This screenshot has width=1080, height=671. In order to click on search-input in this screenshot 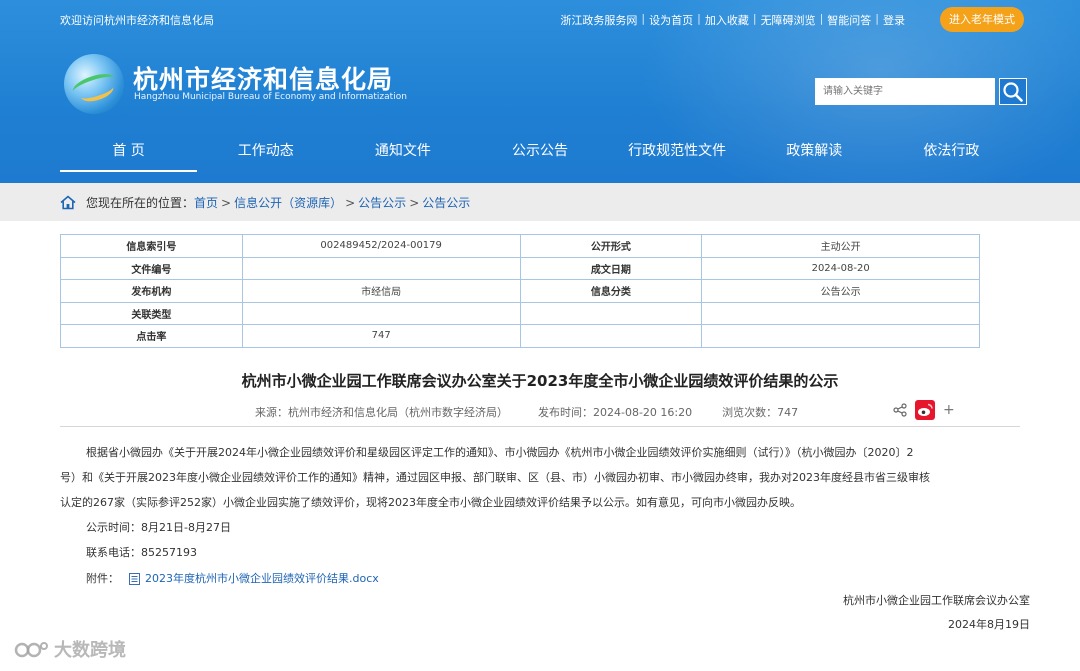, I will do `click(905, 91)`.